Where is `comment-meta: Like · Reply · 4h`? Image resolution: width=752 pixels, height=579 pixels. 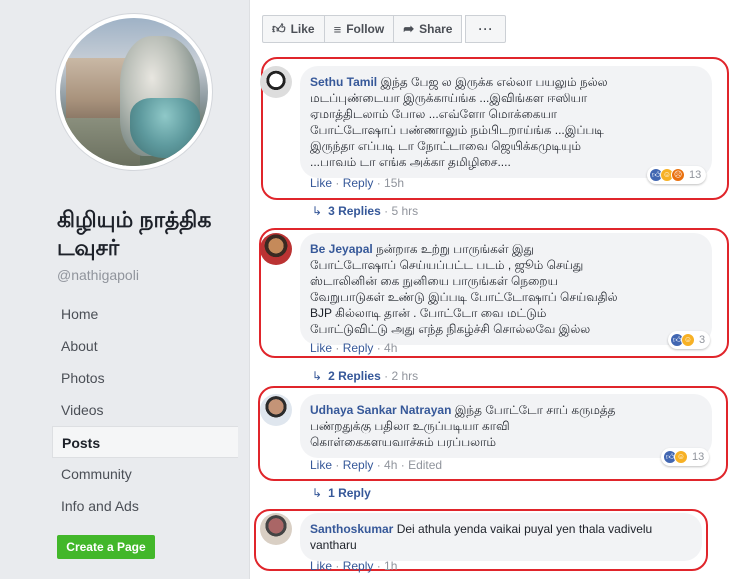 comment-meta: Like · Reply · 4h is located at coordinates (354, 348).